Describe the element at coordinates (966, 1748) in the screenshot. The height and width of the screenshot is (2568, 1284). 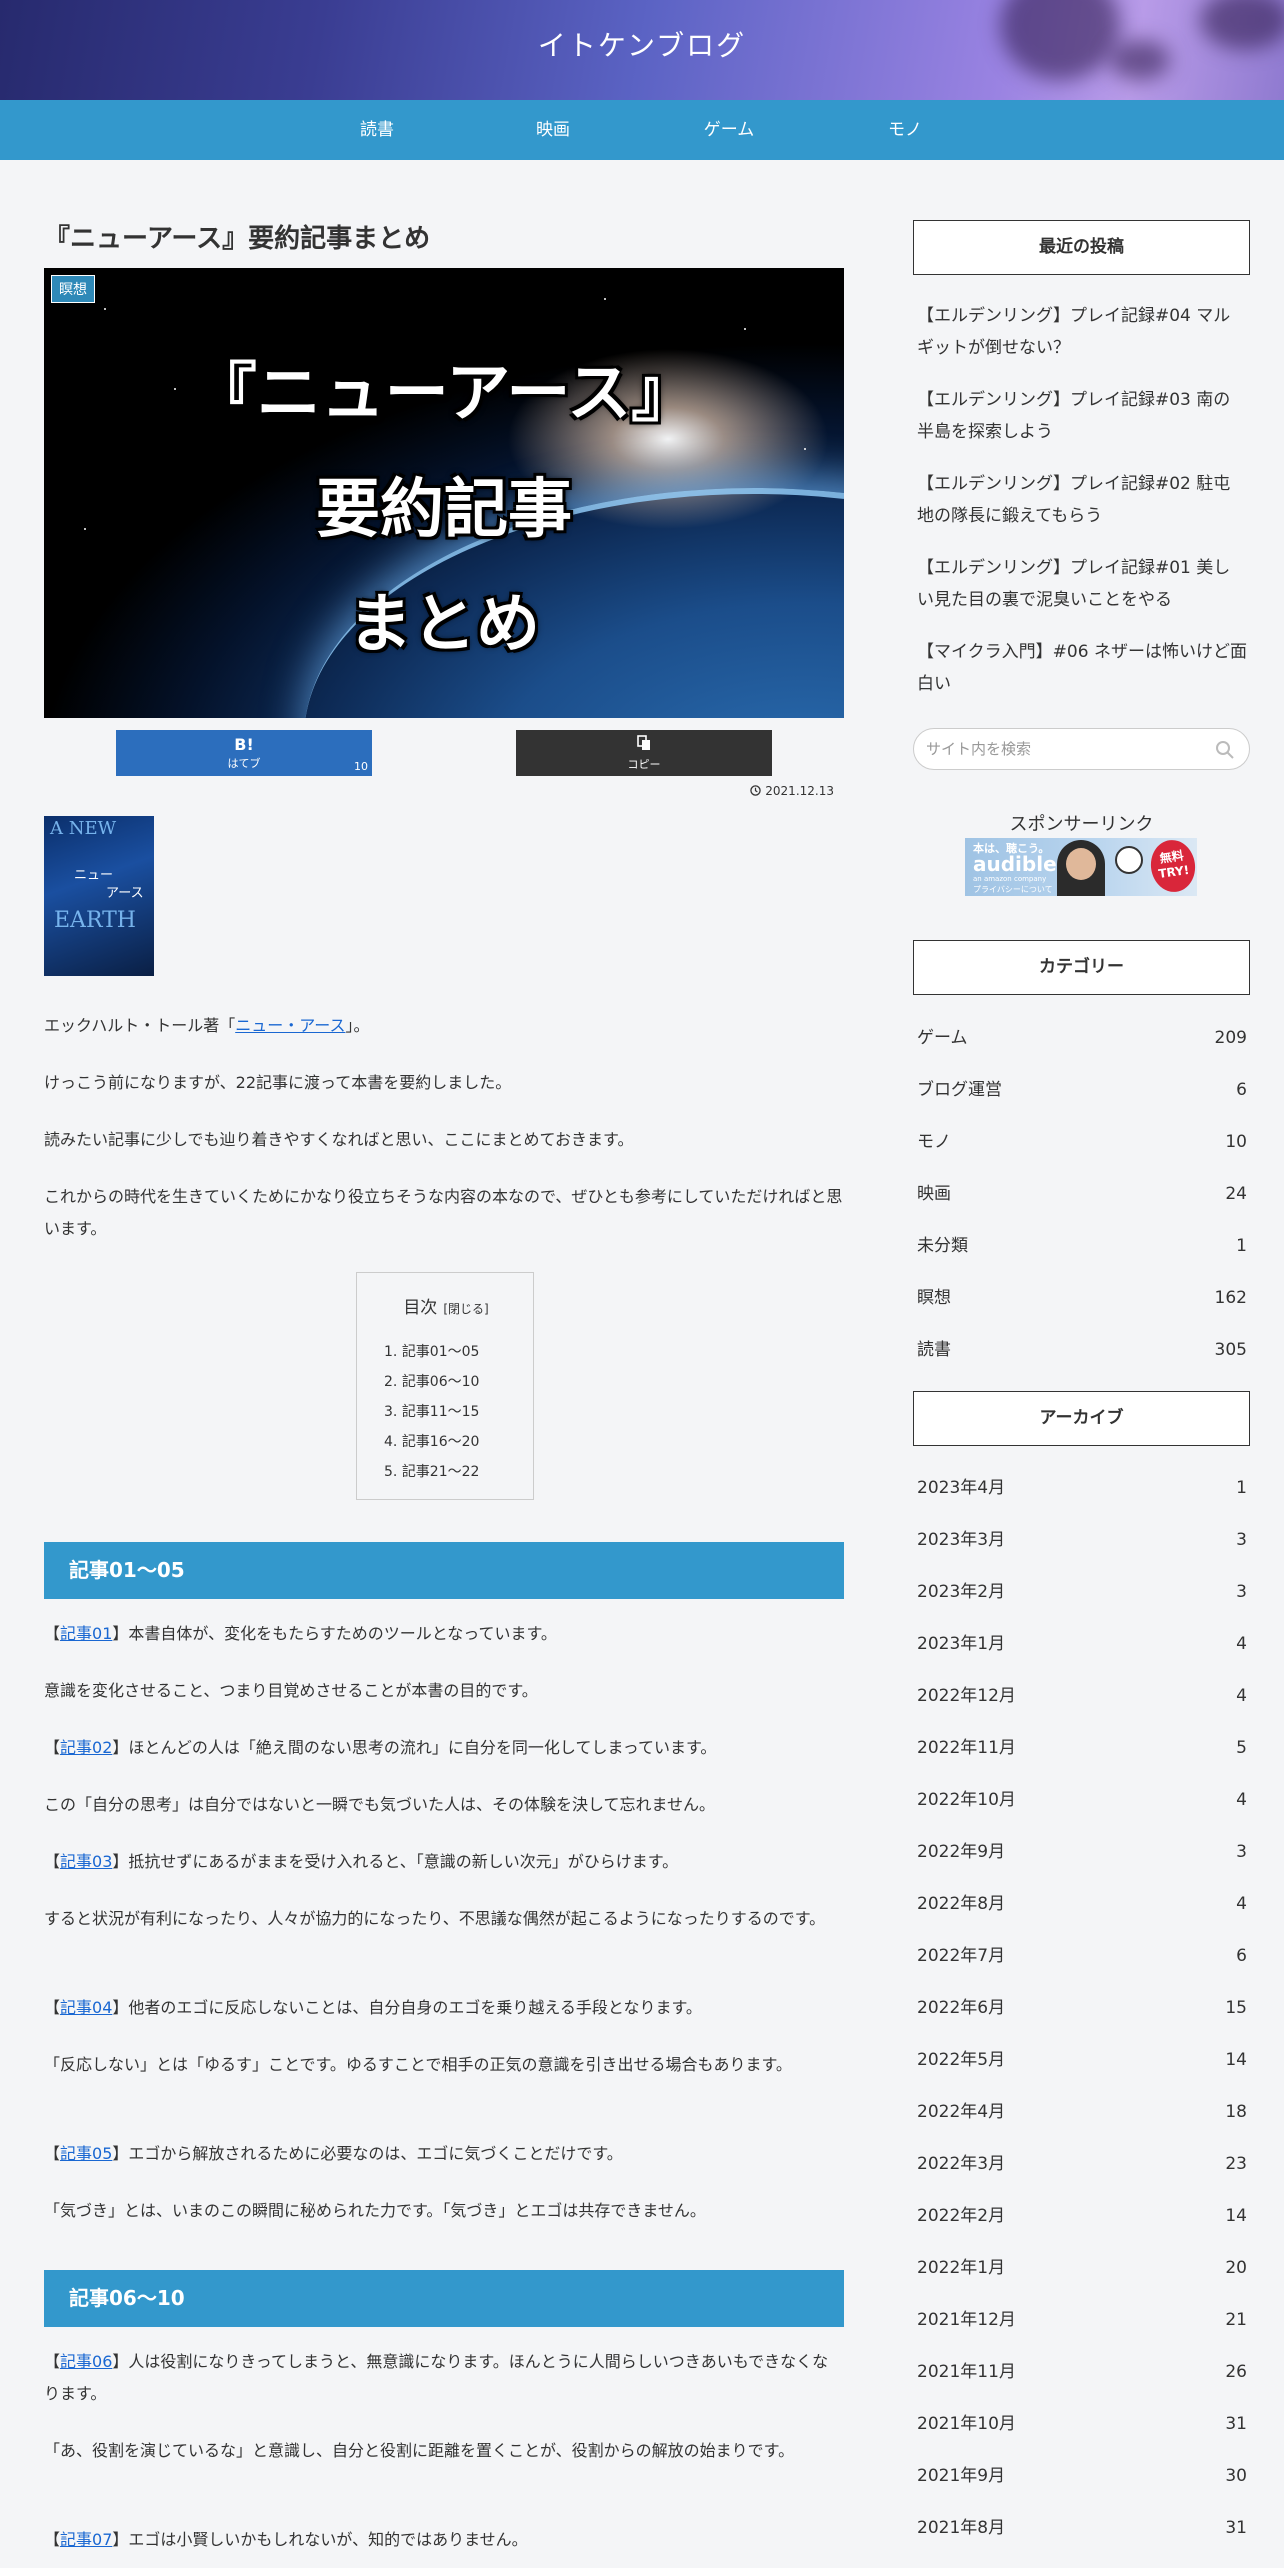
I see `archive-item-label: 2022年11月` at that location.